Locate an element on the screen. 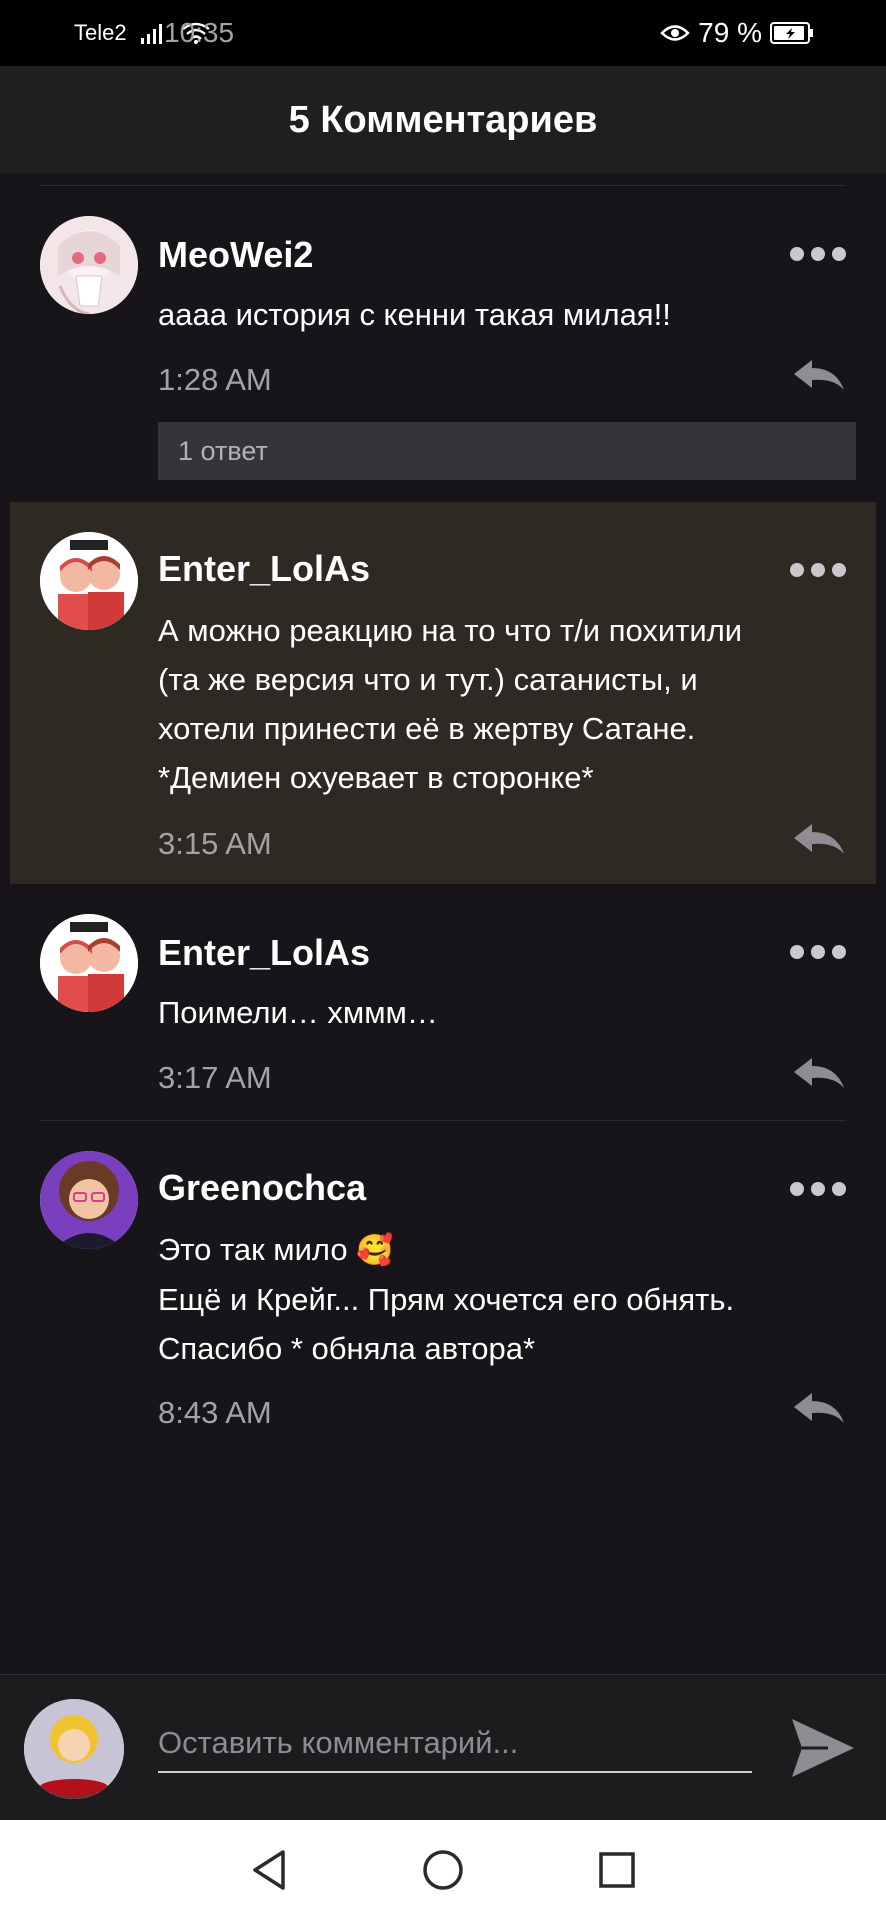 The height and width of the screenshot is (1920, 886). view-replies-button: 1 ответ is located at coordinates (507, 451).